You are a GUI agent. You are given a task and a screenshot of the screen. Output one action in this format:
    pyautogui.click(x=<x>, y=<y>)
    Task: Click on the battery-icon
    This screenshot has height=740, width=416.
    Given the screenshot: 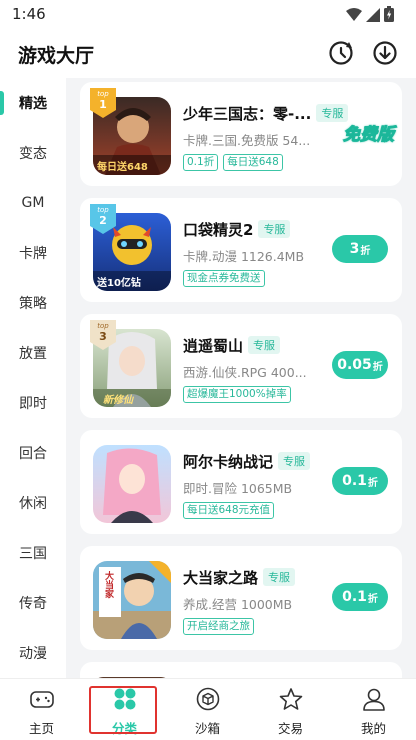 What is the action you would take?
    pyautogui.click(x=389, y=16)
    